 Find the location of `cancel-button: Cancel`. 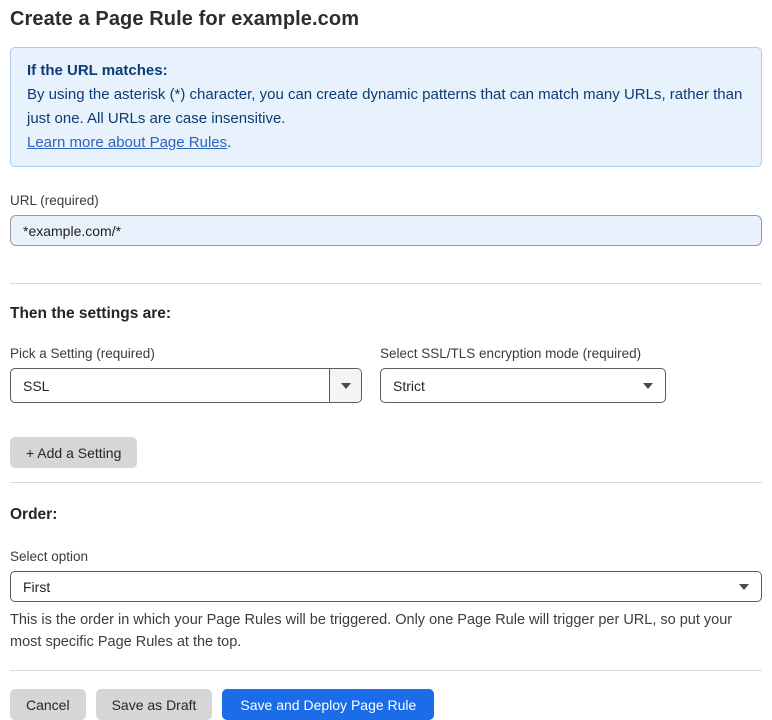

cancel-button: Cancel is located at coordinates (48, 704).